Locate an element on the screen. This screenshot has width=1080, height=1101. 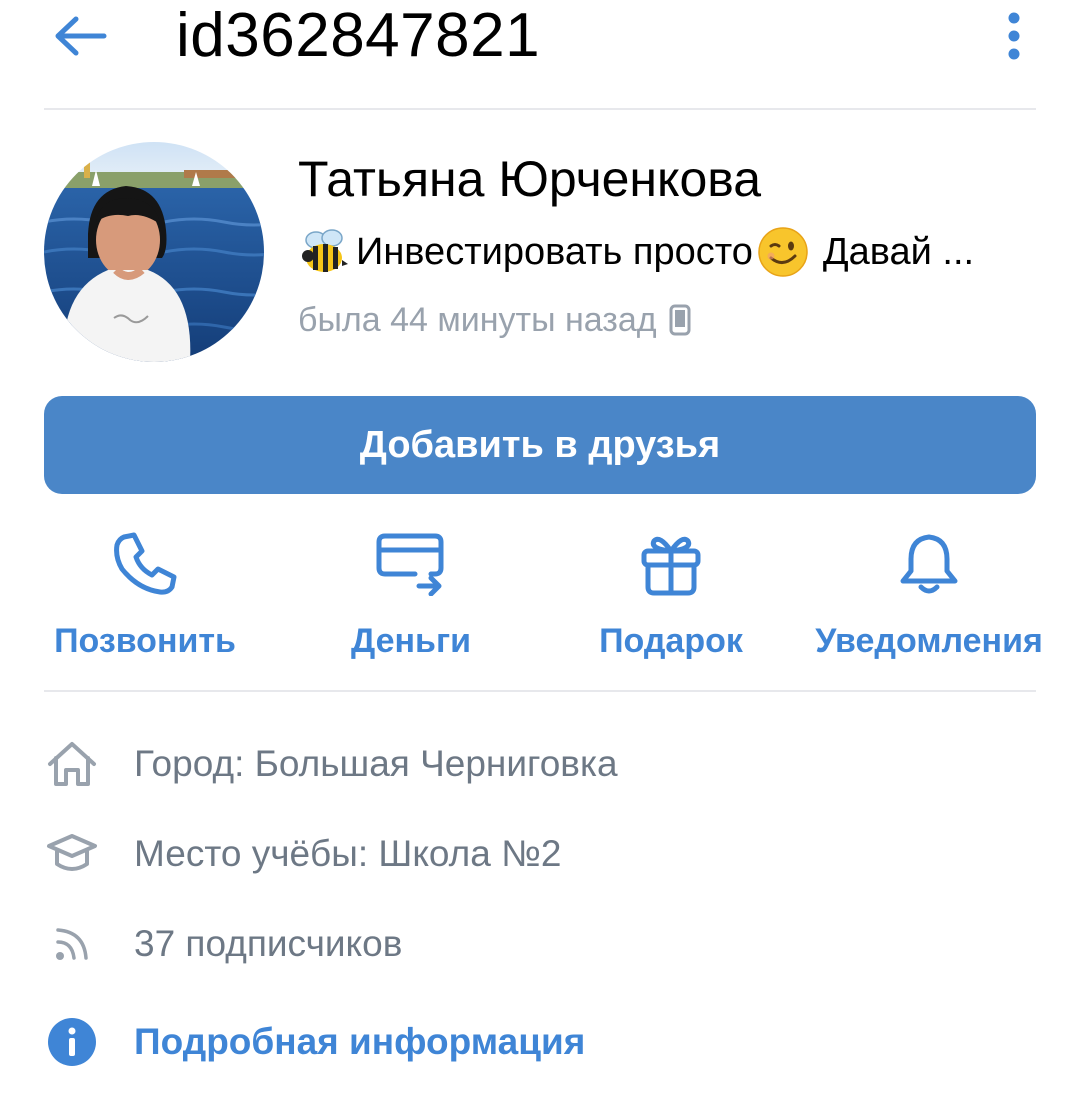
back-button is located at coordinates (80, 36).